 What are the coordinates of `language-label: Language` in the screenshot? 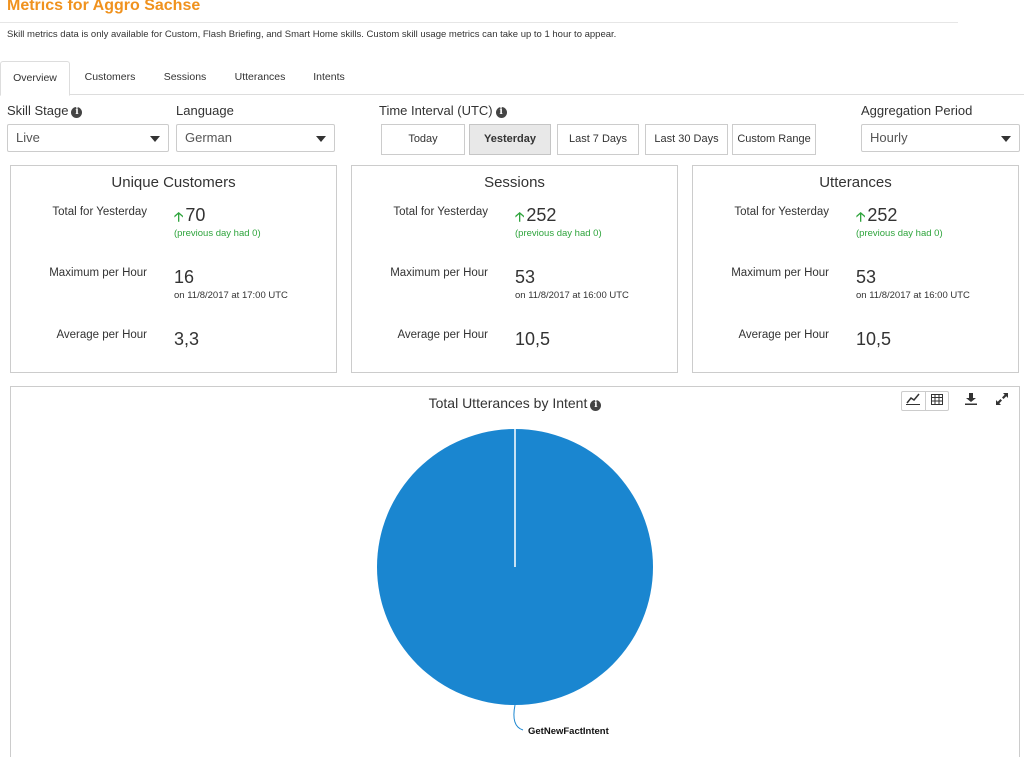 It's located at (205, 110).